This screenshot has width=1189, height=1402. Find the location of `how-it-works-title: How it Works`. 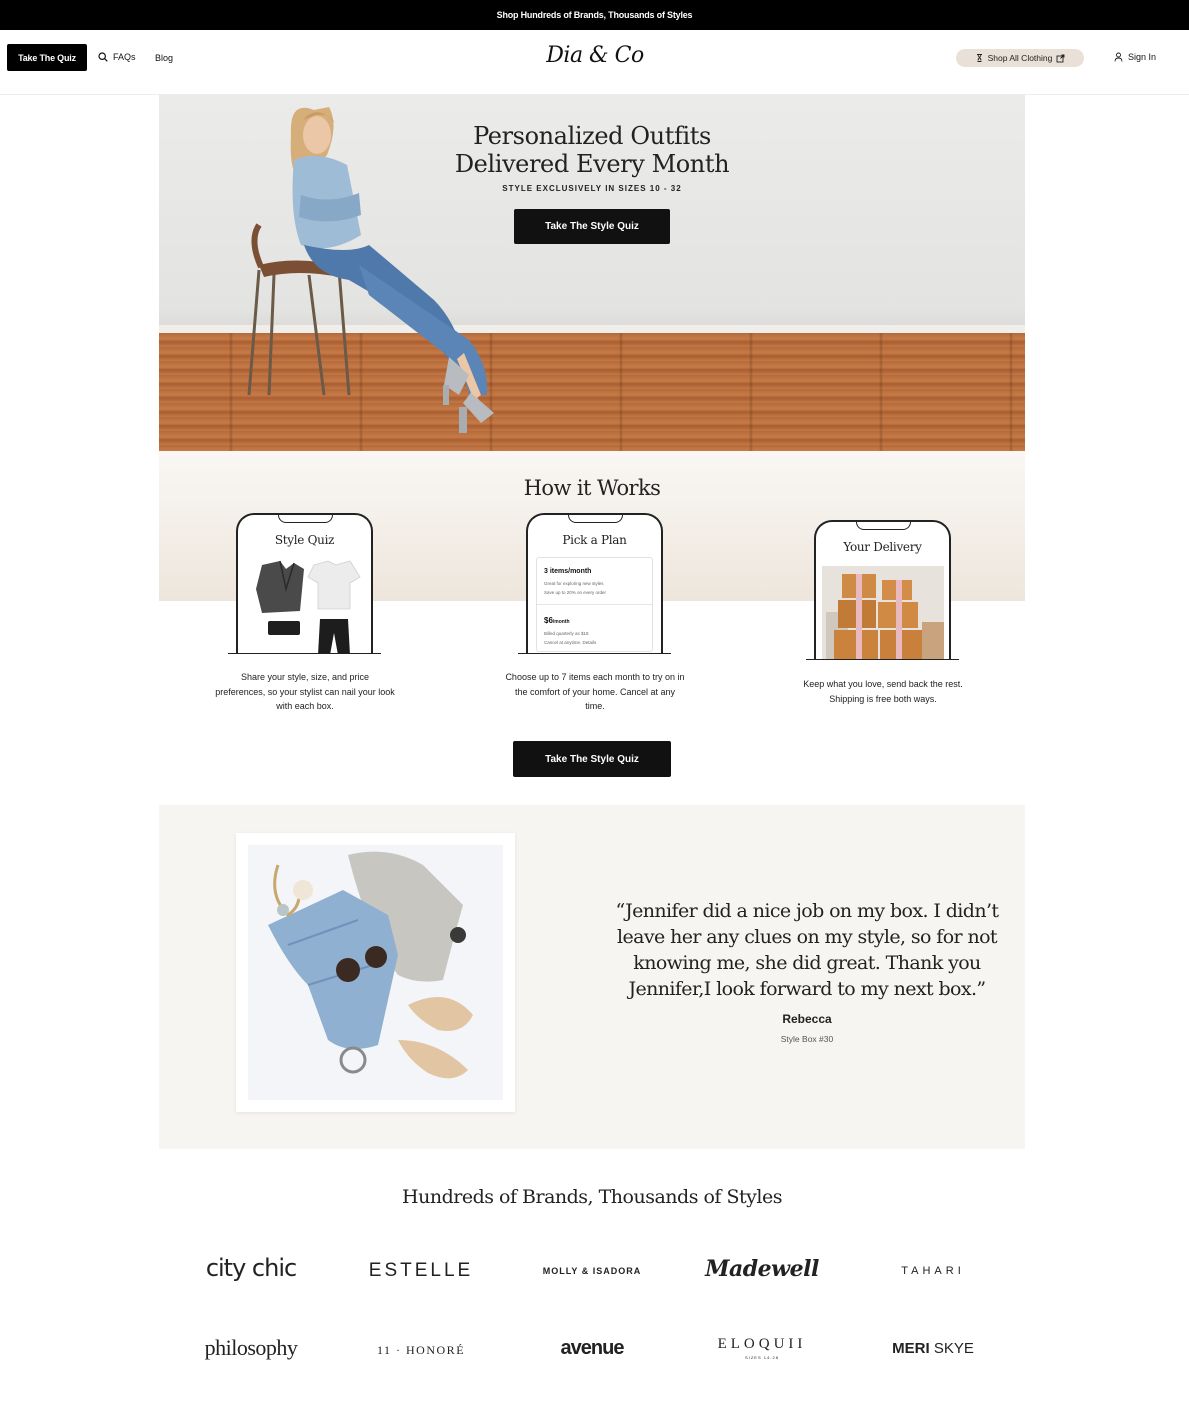

how-it-works-title: How it Works is located at coordinates (592, 488).